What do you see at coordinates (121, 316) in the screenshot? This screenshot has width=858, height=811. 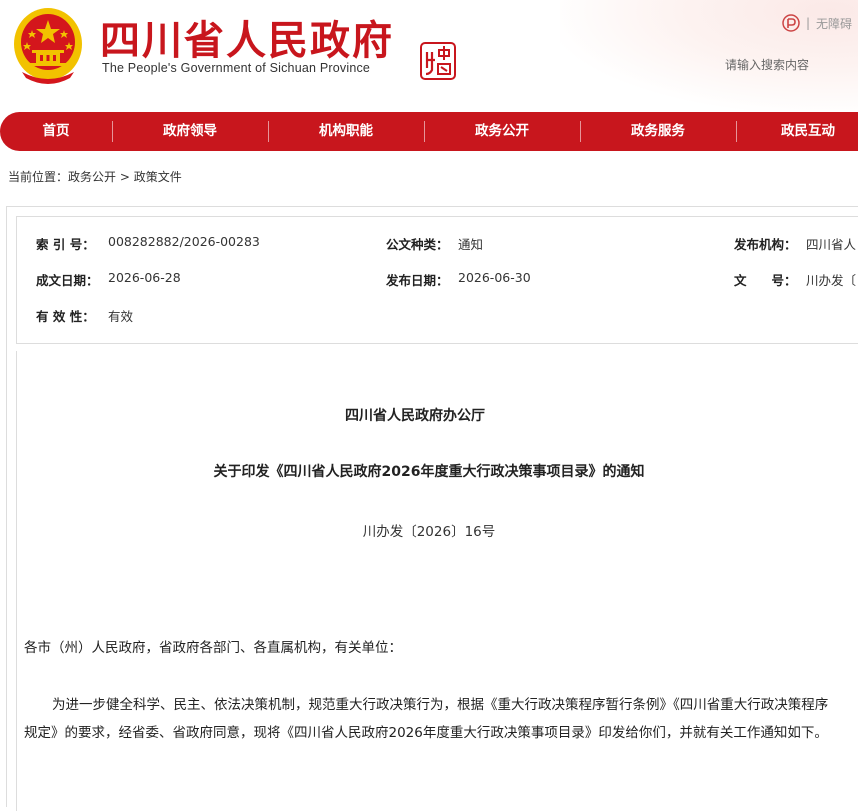 I see `meta-valid-value: 有效` at bounding box center [121, 316].